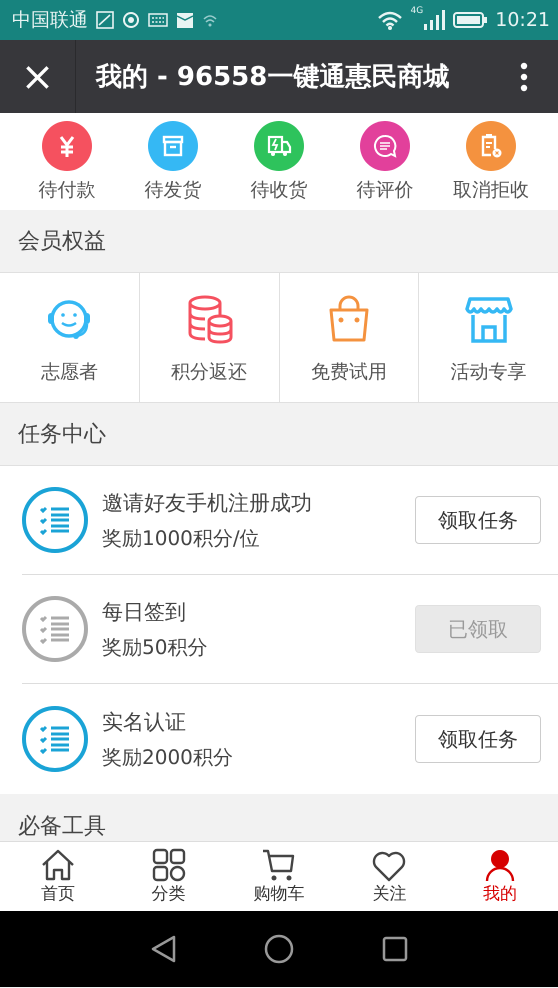 This screenshot has width=558, height=988. What do you see at coordinates (131, 20) in the screenshot?
I see `badge-icon` at bounding box center [131, 20].